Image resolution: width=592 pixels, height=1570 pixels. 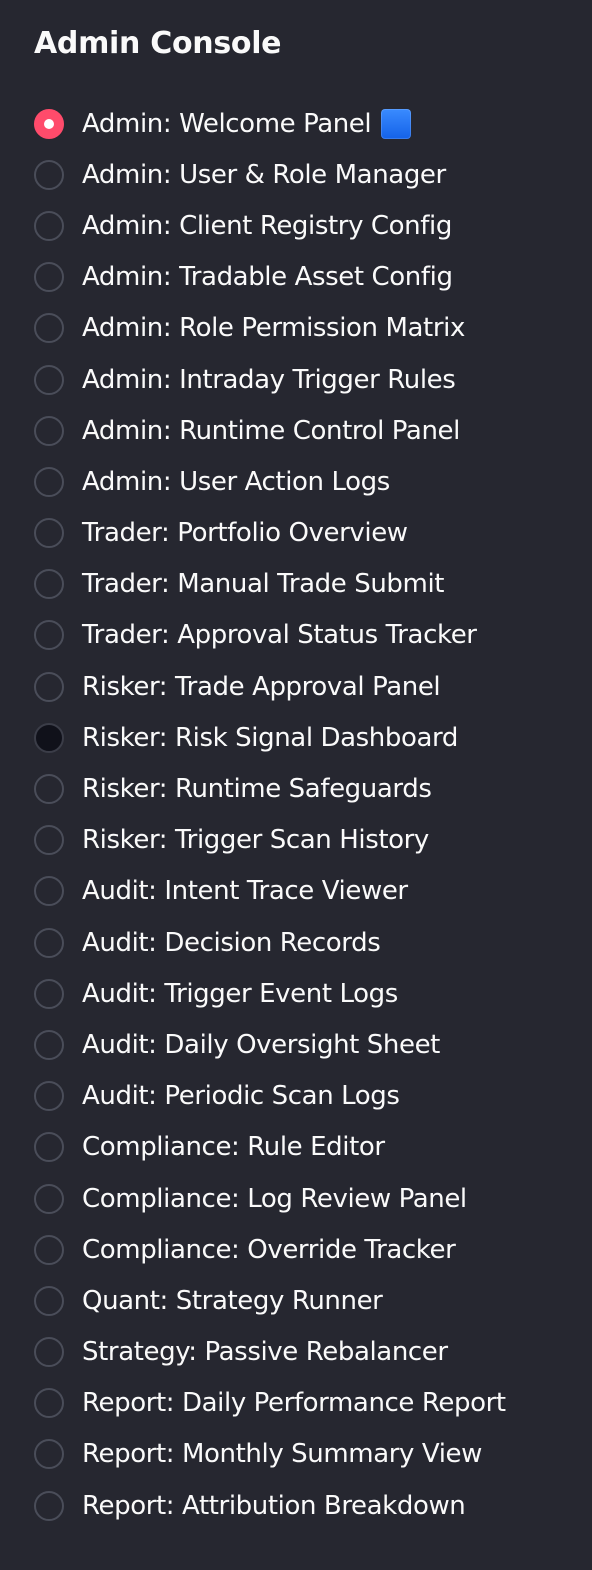 What do you see at coordinates (49, 123) in the screenshot?
I see `radio-button-selected` at bounding box center [49, 123].